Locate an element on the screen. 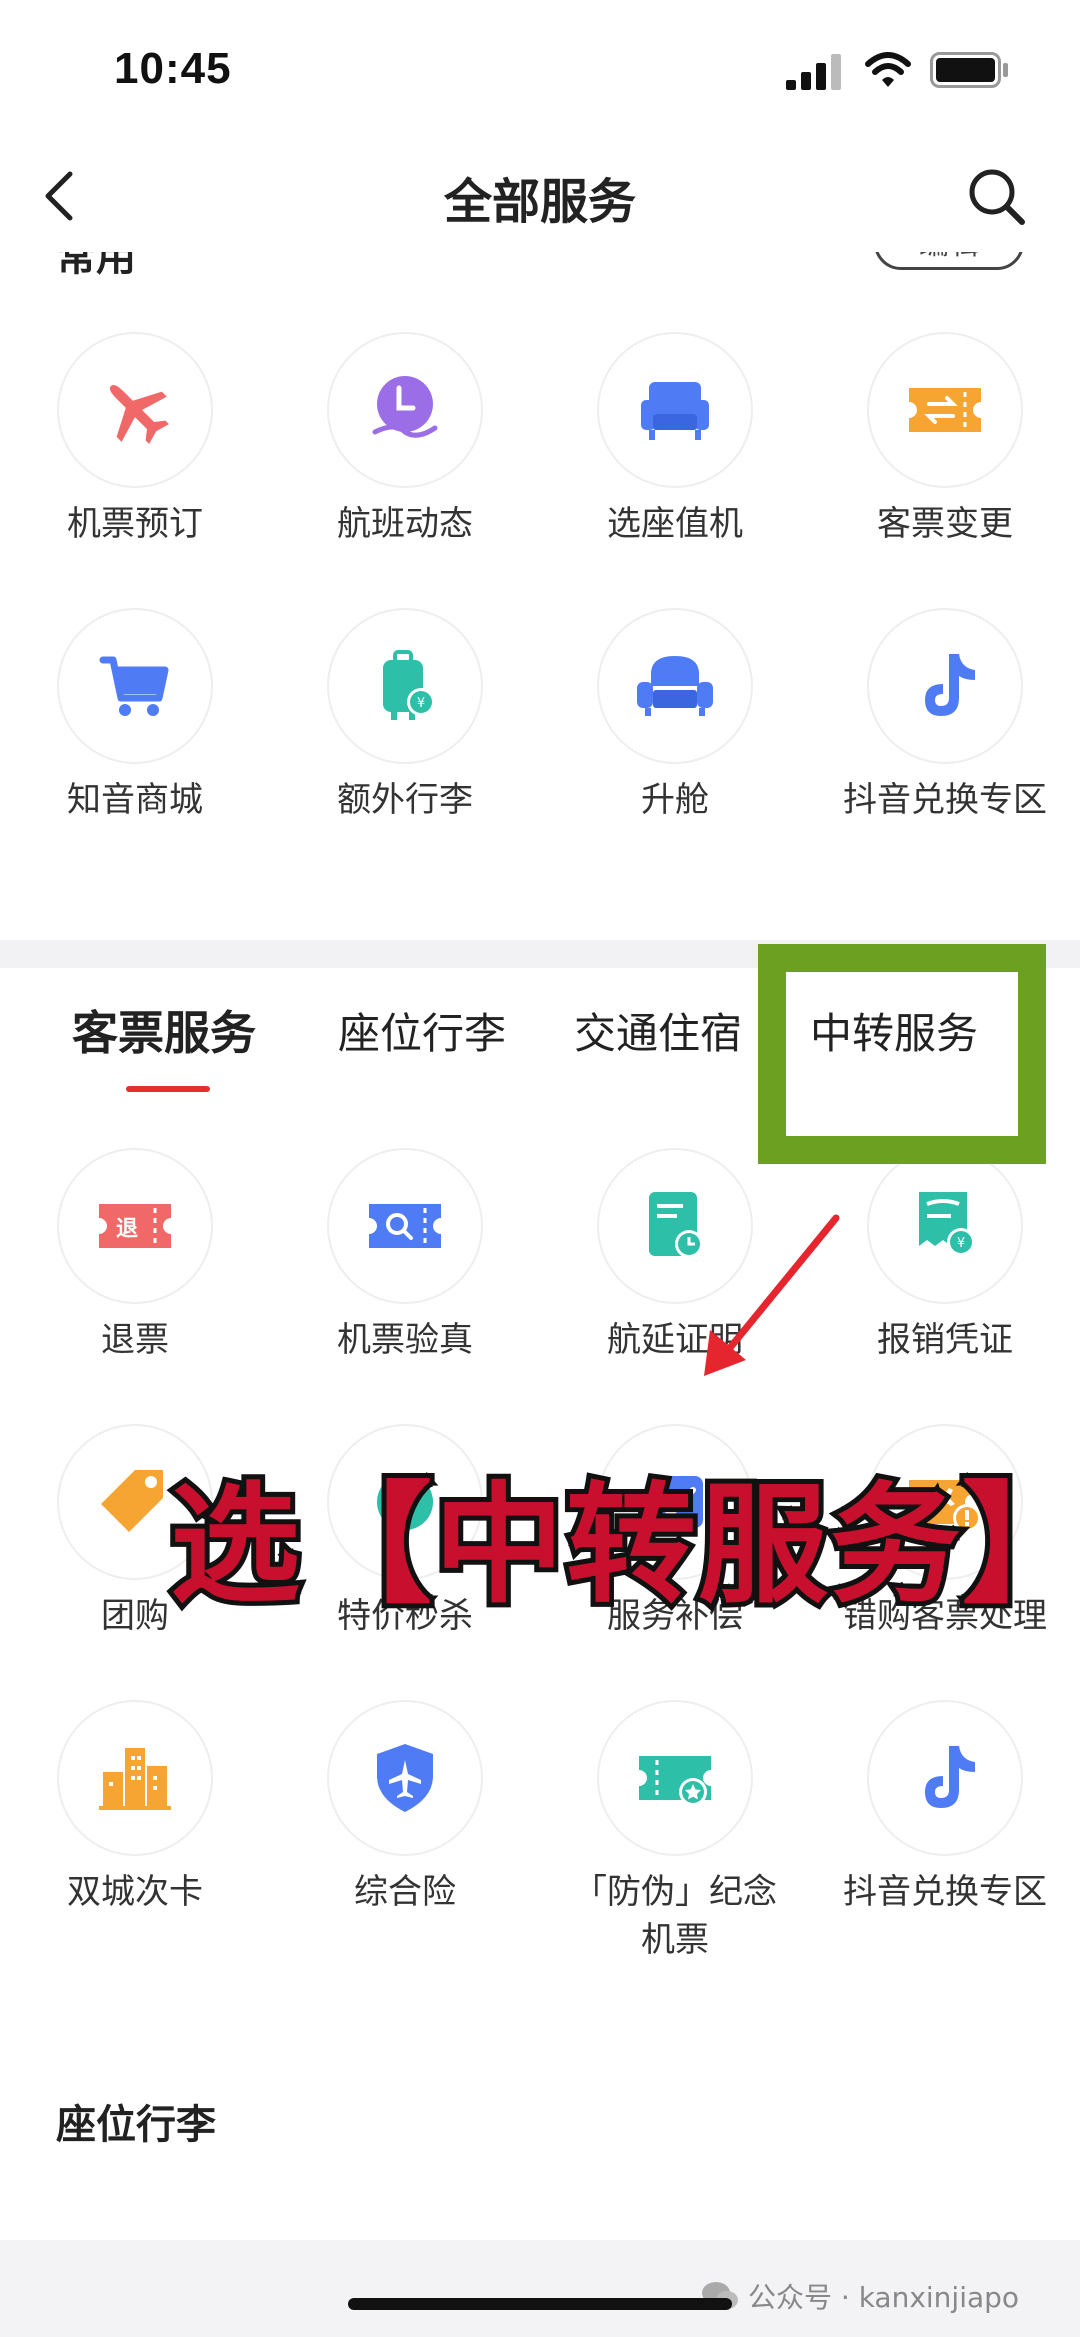 Image resolution: width=1080 pixels, height=2337 pixels. grid-item-label: 航班动态 is located at coordinates (405, 524).